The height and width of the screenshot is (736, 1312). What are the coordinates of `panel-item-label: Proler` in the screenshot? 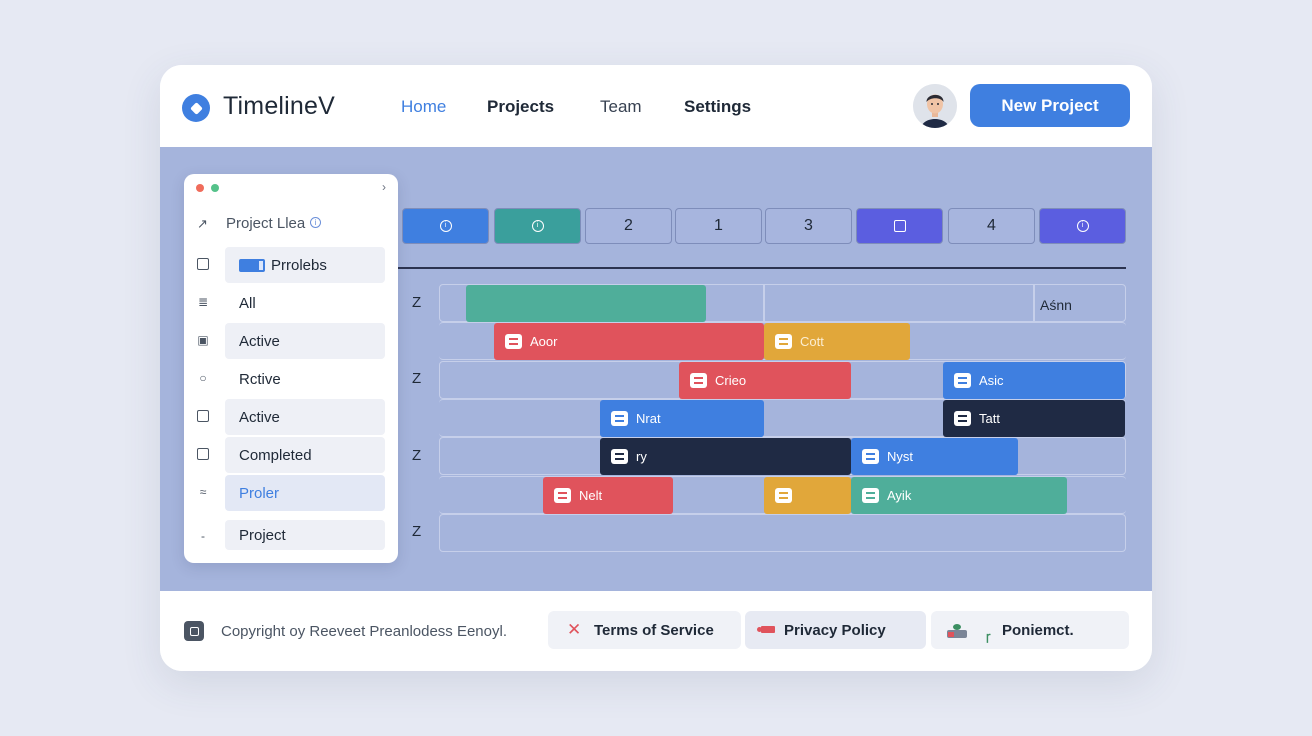 It's located at (259, 493).